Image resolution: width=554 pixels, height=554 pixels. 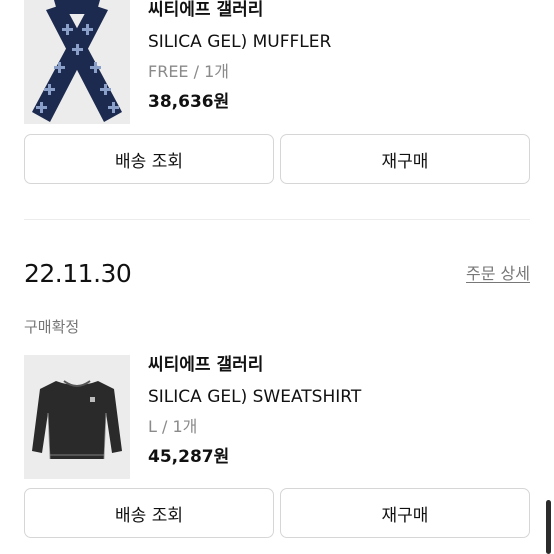 I want to click on section-divider, so click(x=277, y=219).